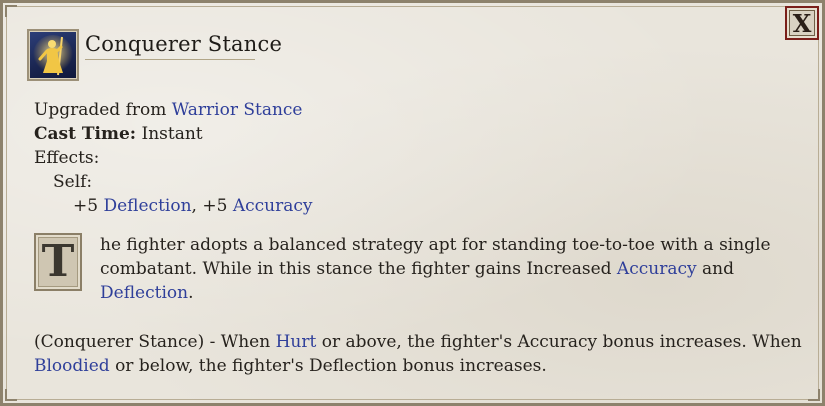 Image resolution: width=825 pixels, height=406 pixels. What do you see at coordinates (184, 44) in the screenshot?
I see `ability-title: Conquerer Stance` at bounding box center [184, 44].